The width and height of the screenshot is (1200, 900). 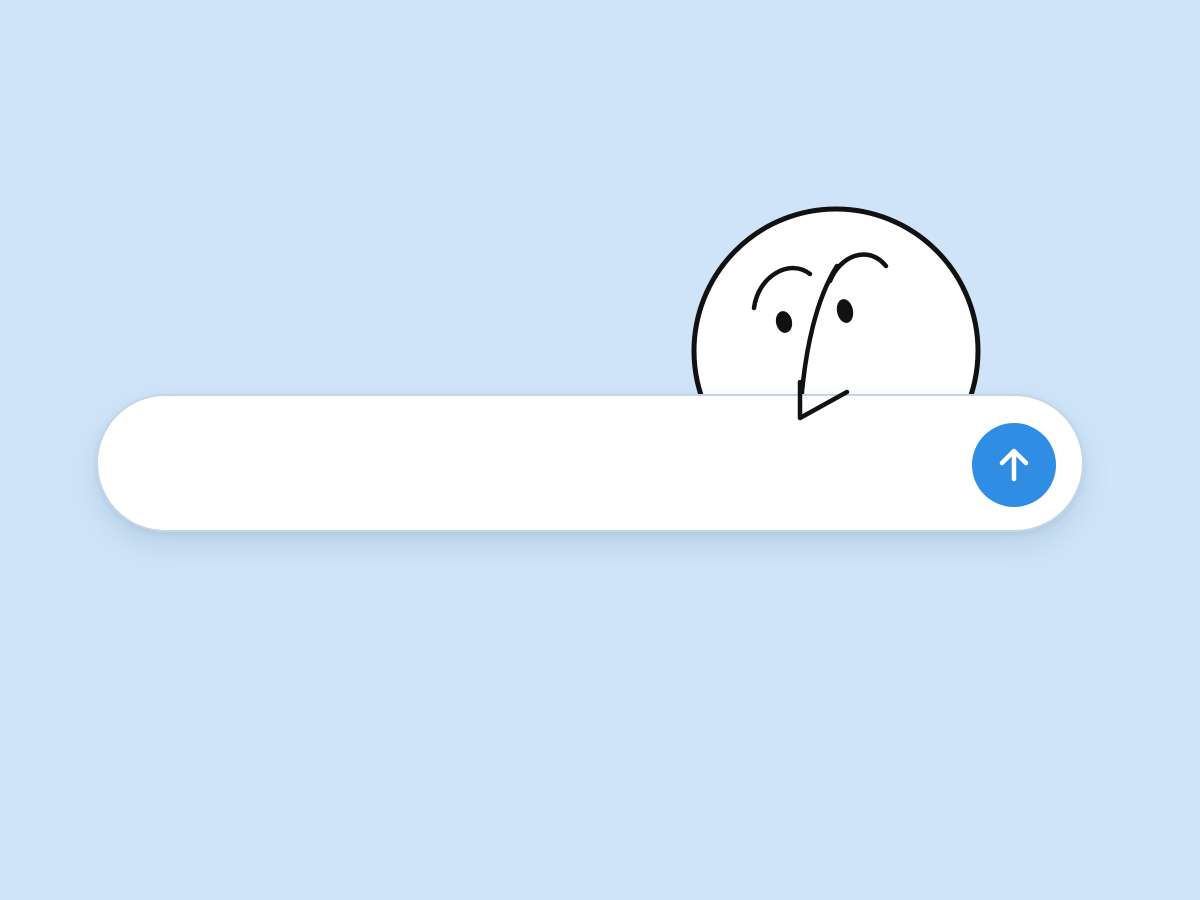 I want to click on message-composer, so click(x=590, y=463).